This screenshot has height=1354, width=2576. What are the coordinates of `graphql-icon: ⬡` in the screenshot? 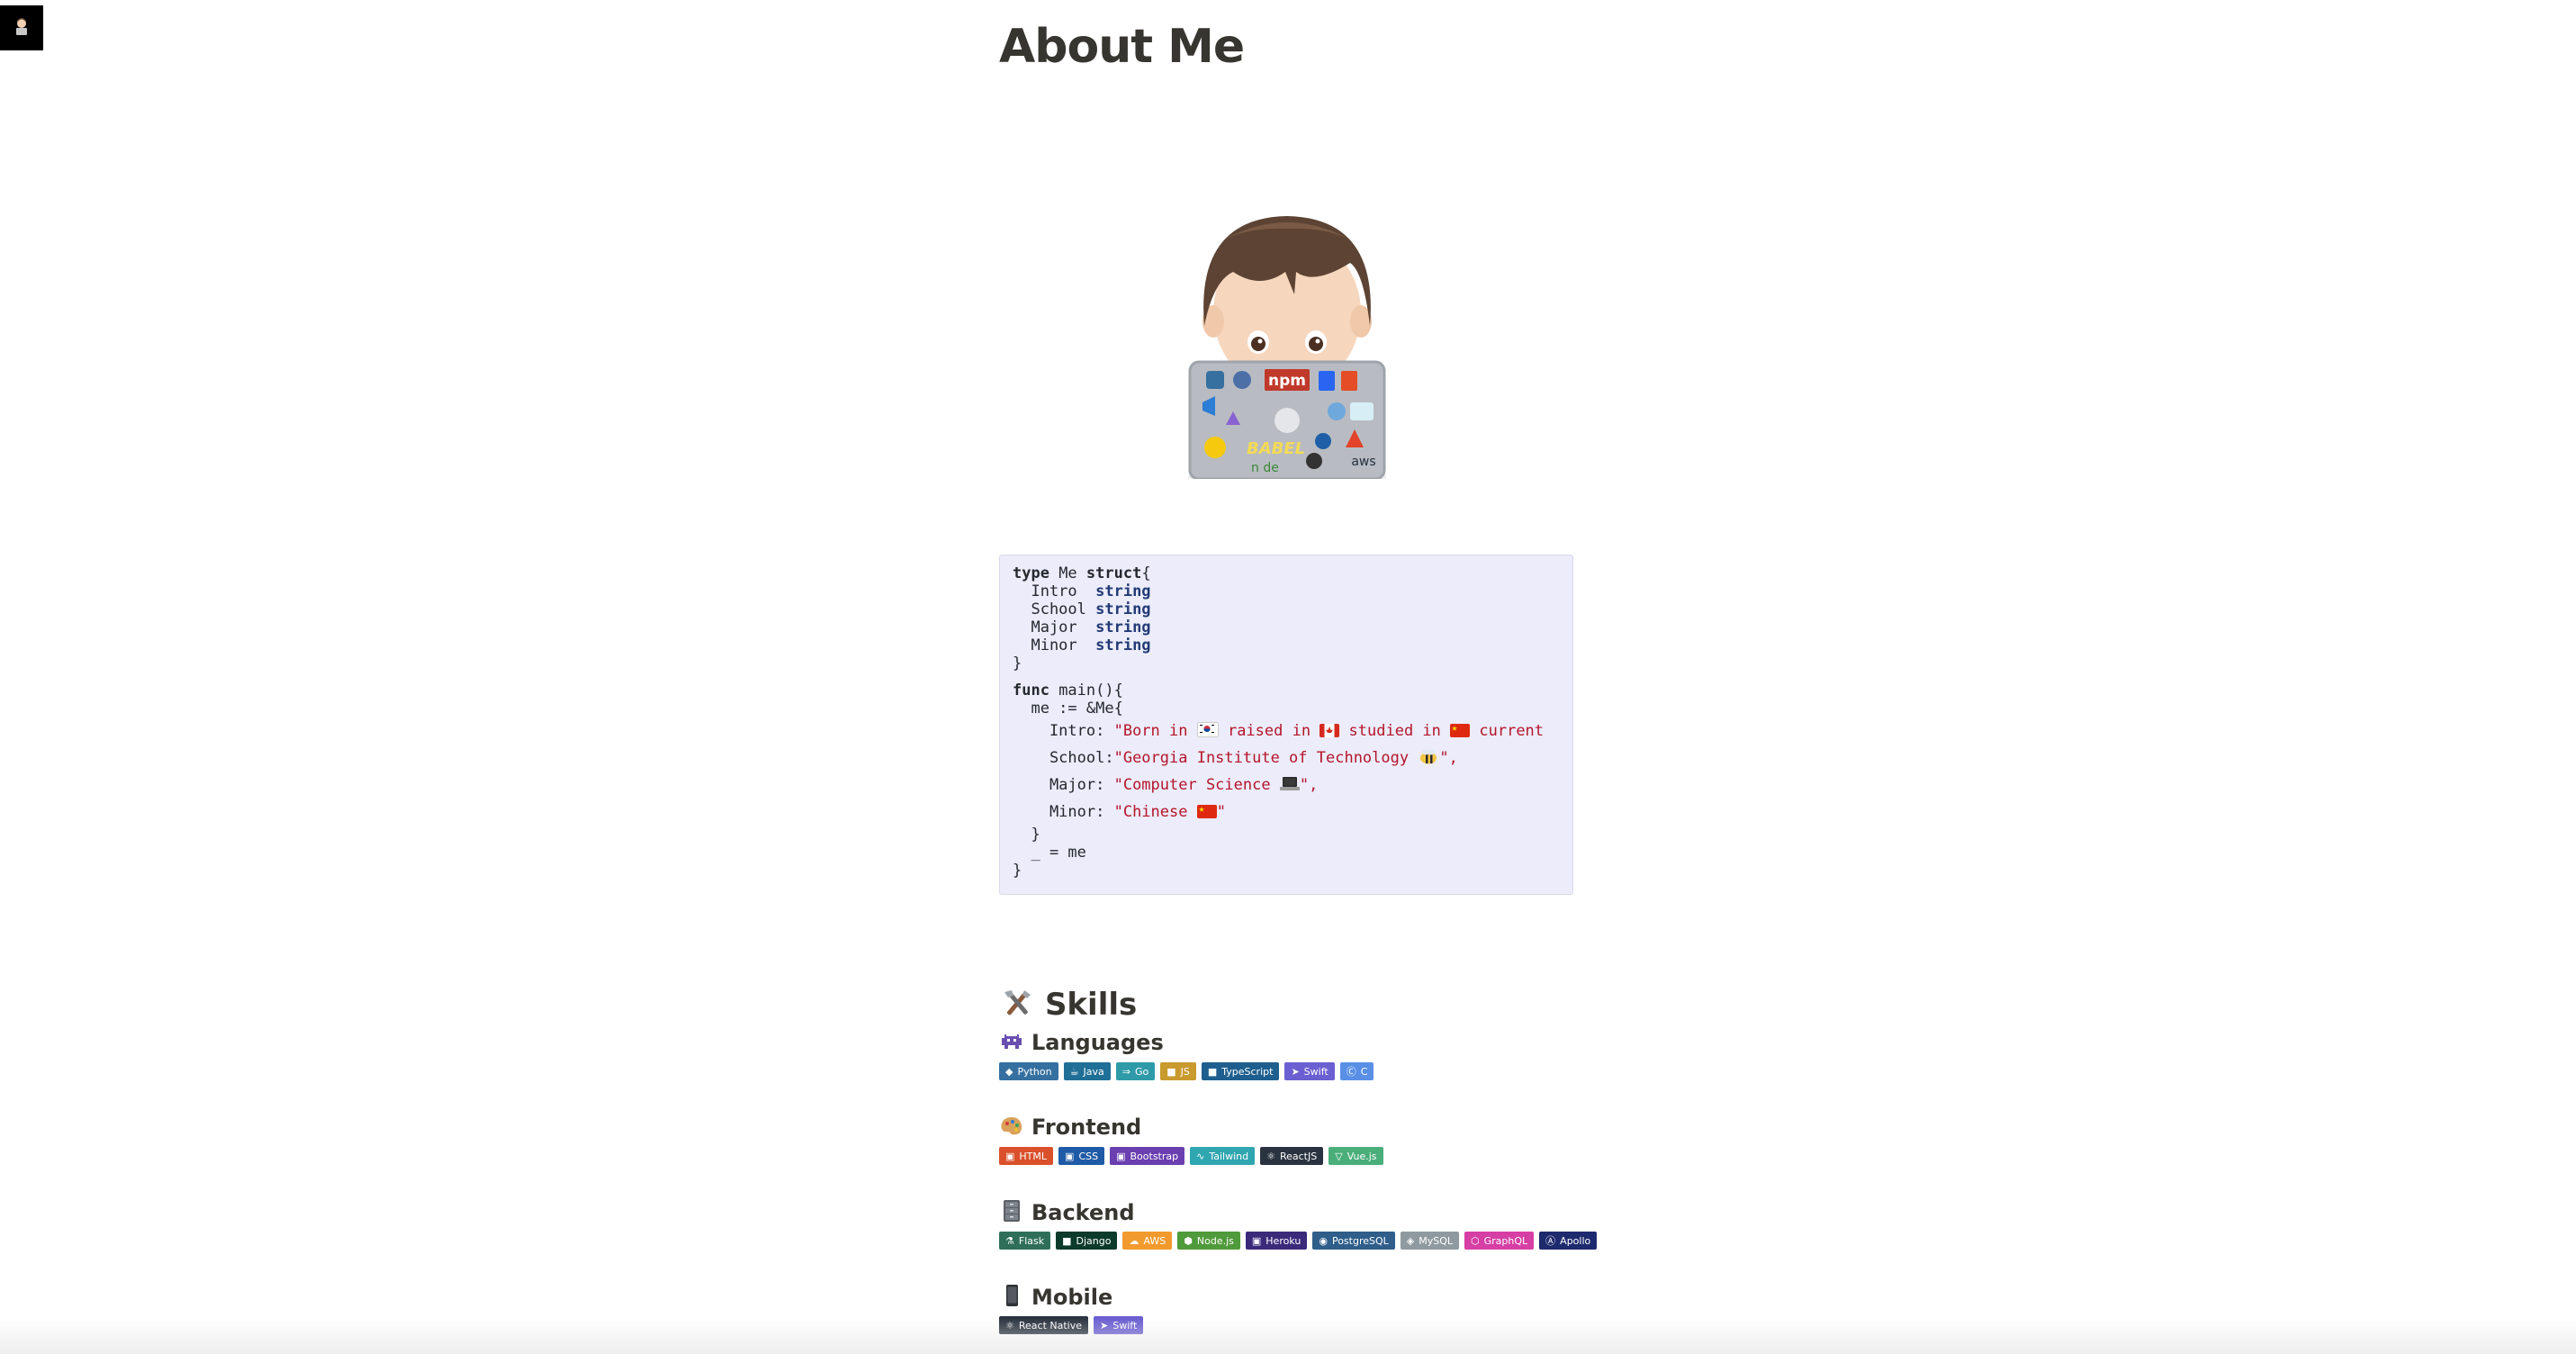 It's located at (1475, 1240).